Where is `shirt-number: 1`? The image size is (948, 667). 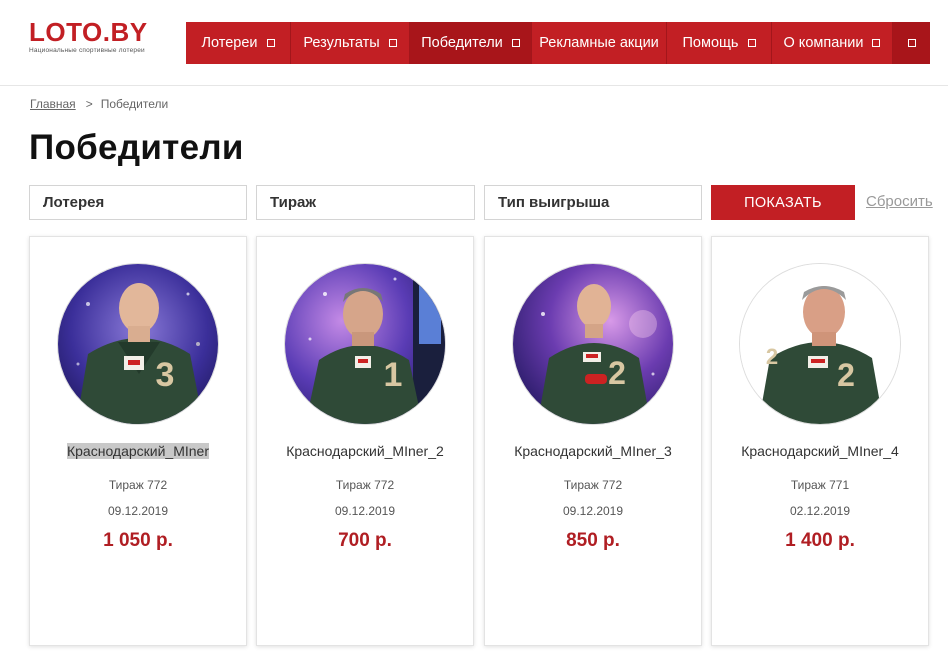
shirt-number: 1 is located at coordinates (393, 375).